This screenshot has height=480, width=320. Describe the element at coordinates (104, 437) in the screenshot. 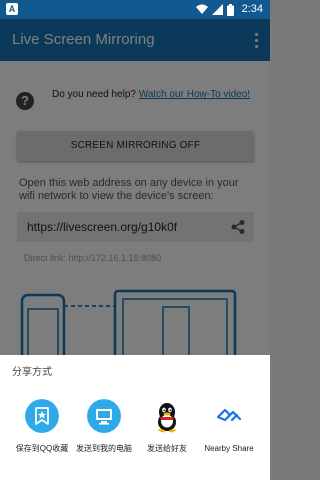

I see `share-target-my-computer: 发送到我的电脑` at that location.